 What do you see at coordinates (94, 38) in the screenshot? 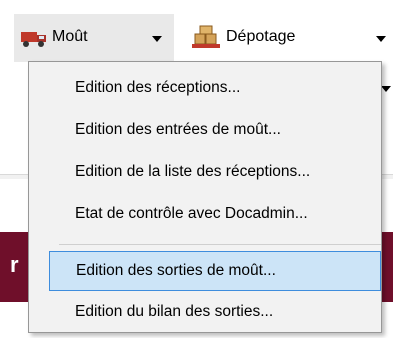
I see `mout-dropdown-button: Moût` at bounding box center [94, 38].